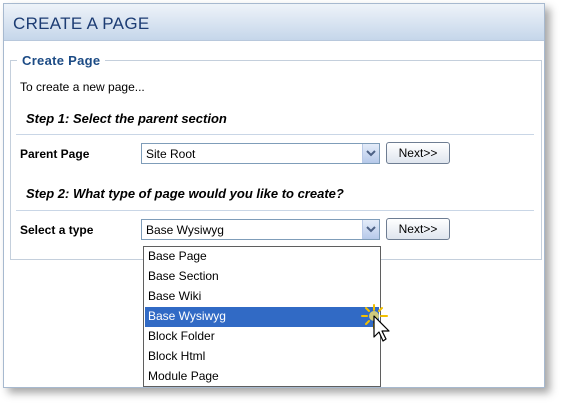  I want to click on parent-page-select: Site Root, so click(260, 153).